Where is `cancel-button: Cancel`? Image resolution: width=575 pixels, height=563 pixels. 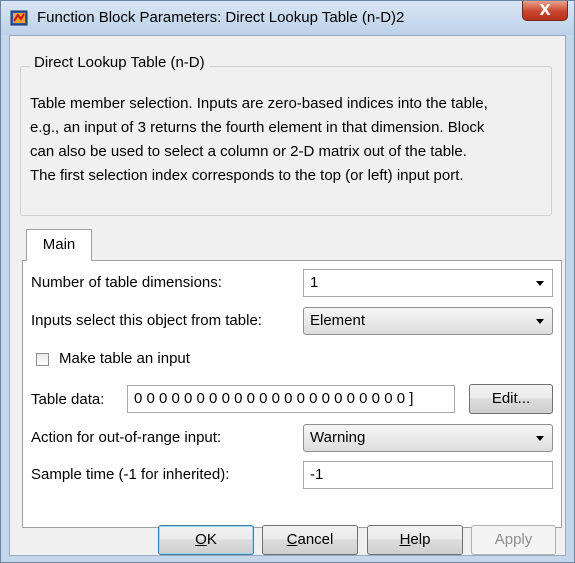
cancel-button: Cancel is located at coordinates (310, 540).